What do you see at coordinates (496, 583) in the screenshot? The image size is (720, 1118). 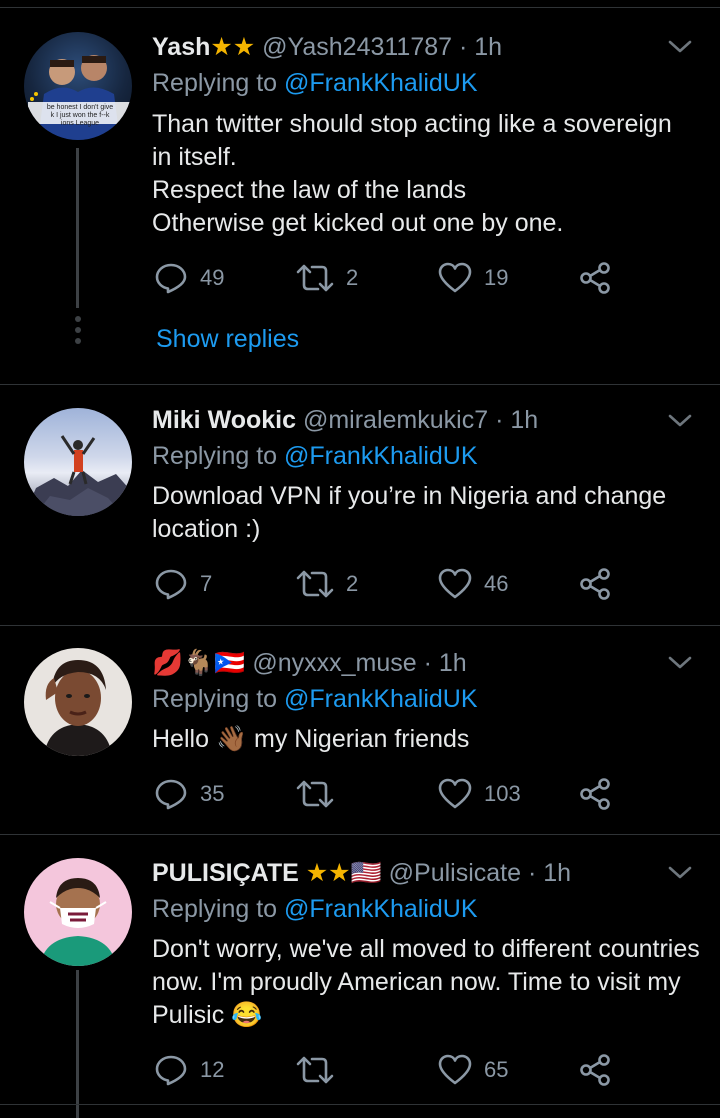 I see `like-count: 46` at bounding box center [496, 583].